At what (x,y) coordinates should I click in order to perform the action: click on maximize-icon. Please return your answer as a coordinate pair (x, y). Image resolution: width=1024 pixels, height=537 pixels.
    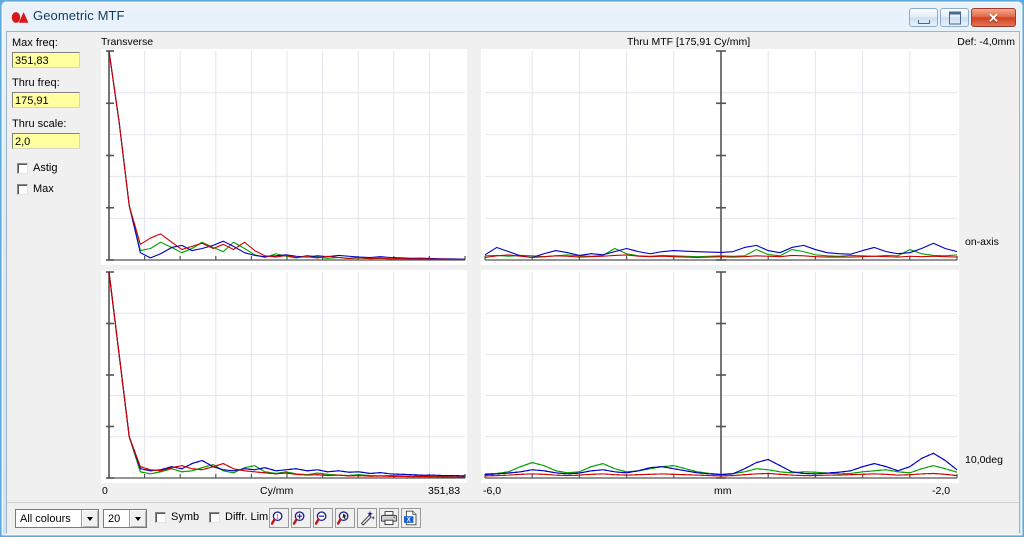
    Looking at the image, I should click on (954, 17).